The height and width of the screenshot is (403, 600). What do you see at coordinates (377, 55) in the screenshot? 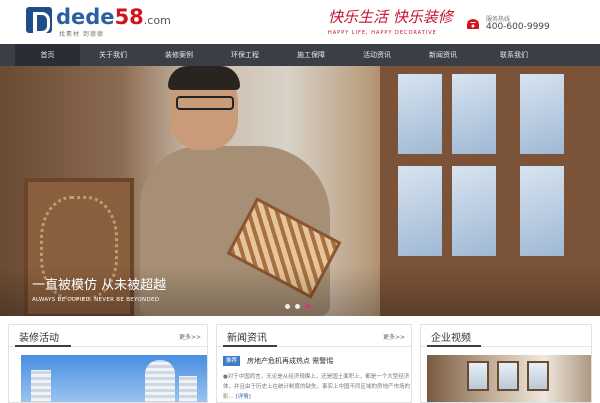
I see `nav-item-activities: 活动资讯` at bounding box center [377, 55].